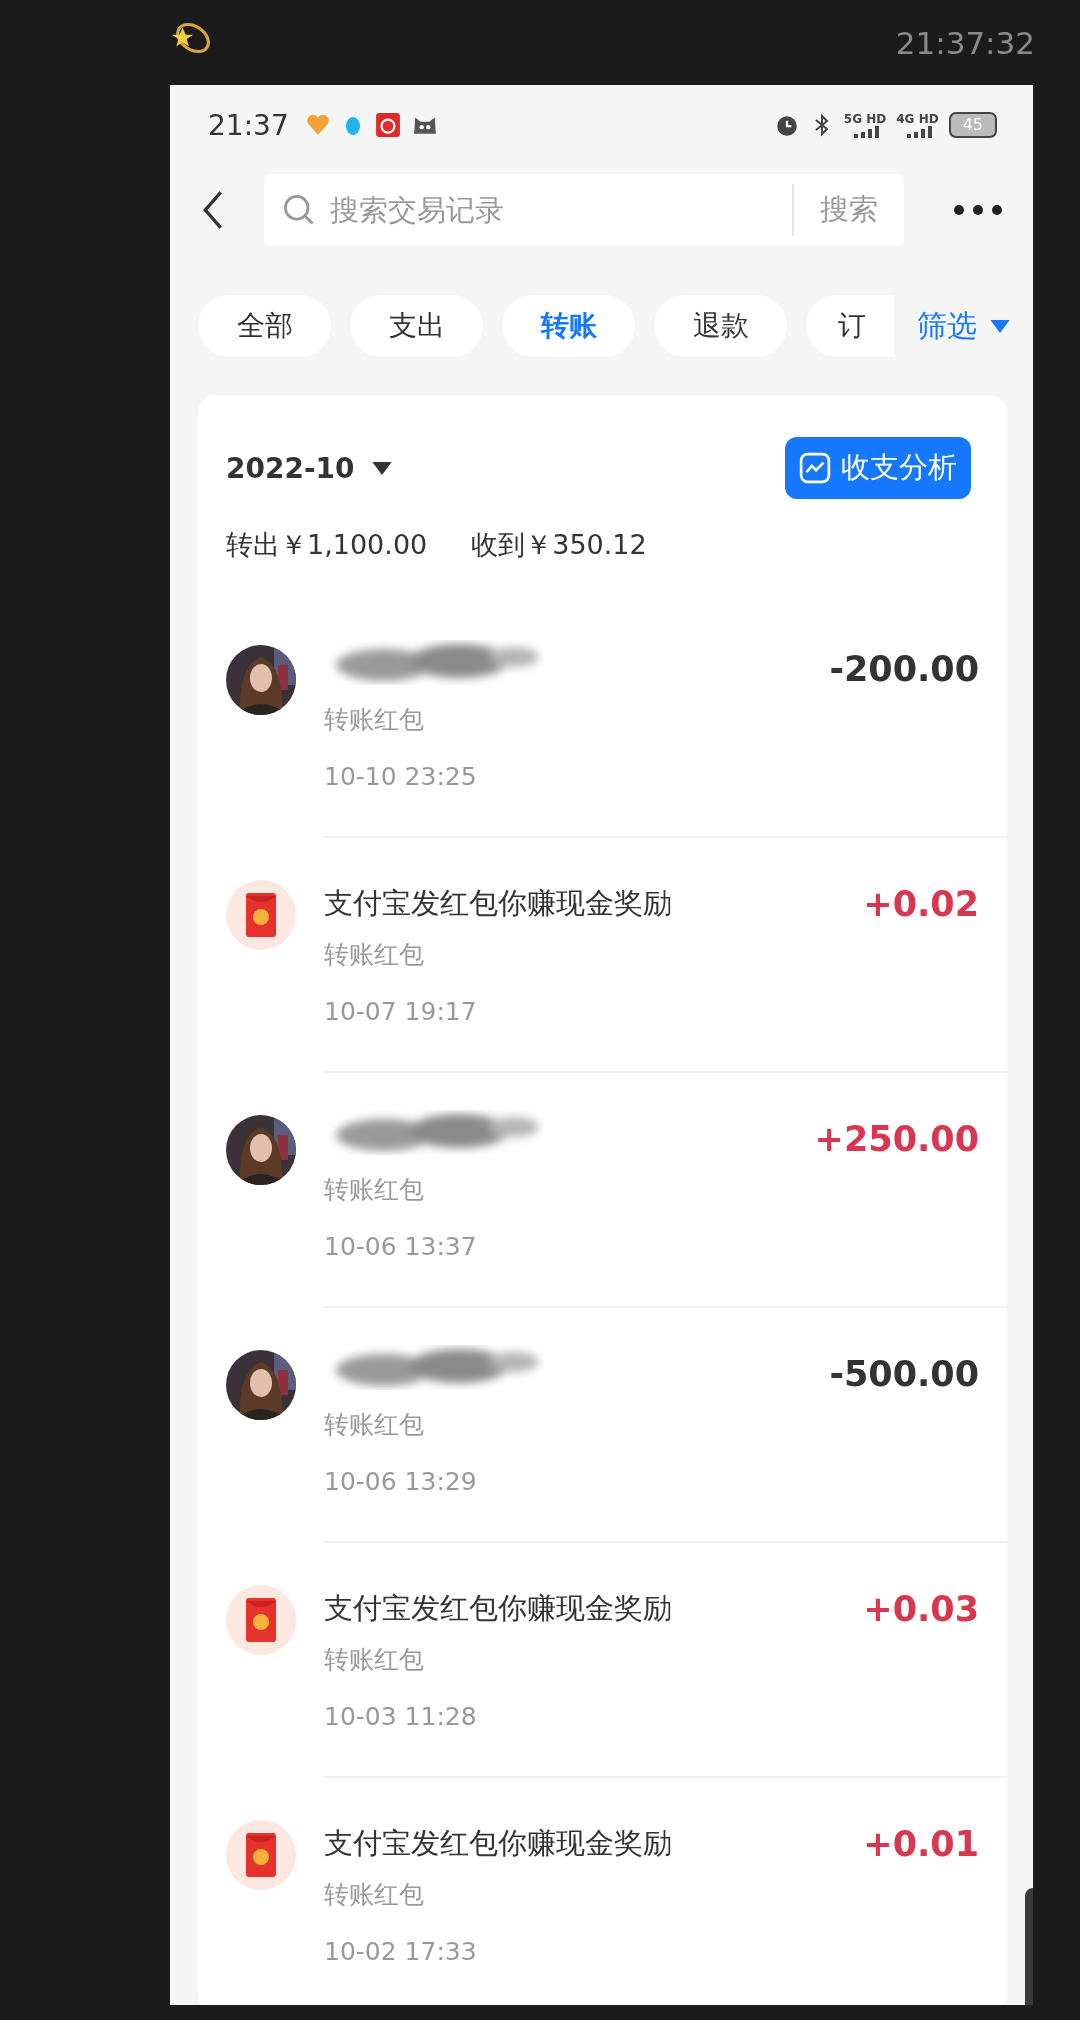 This screenshot has height=2020, width=1080. Describe the element at coordinates (616, 1660) in the screenshot. I see `transaction-row: 支付宝发红包你赚现金奖励 +0.03 转账红包 10-03 11:28` at that location.